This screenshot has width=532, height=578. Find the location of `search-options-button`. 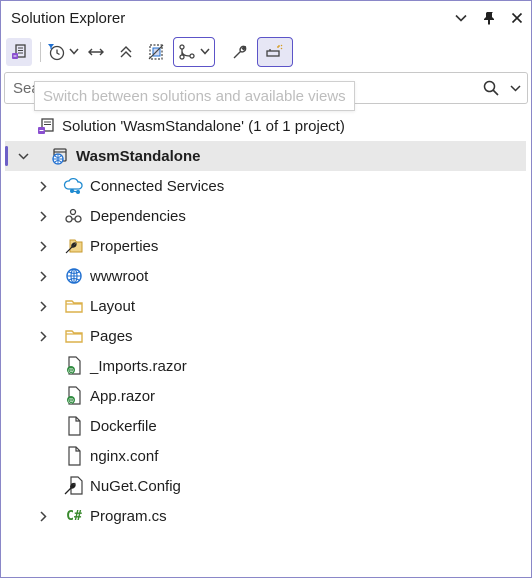

search-options-button is located at coordinates (515, 88).